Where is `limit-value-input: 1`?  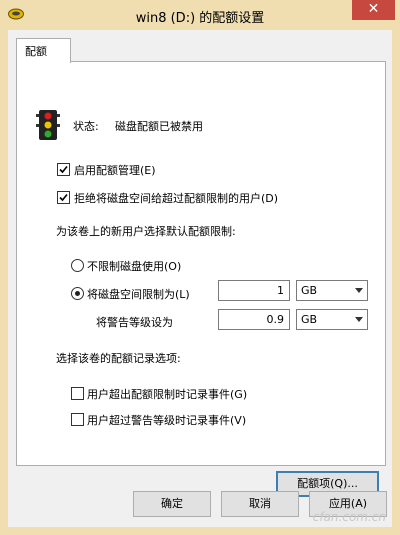
limit-value-input: 1 is located at coordinates (254, 290).